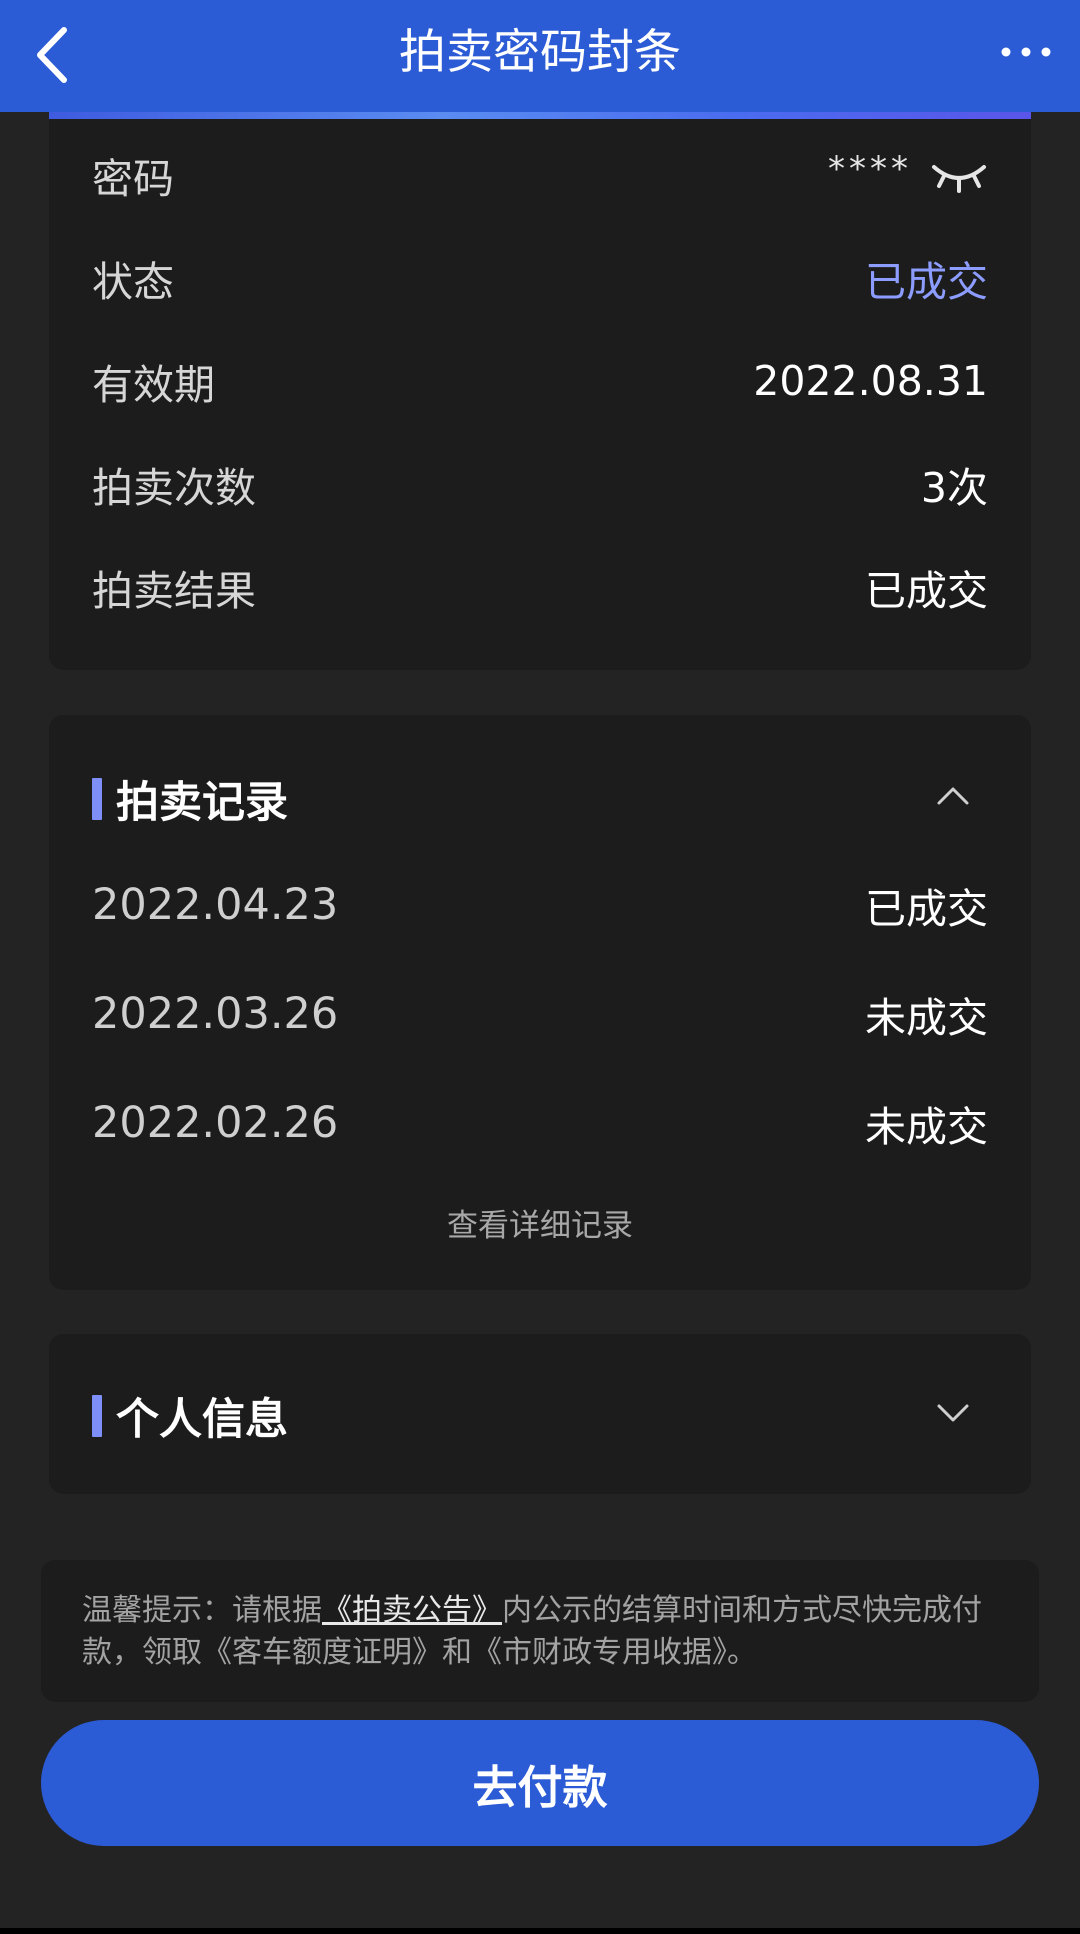 This screenshot has width=1080, height=1934. I want to click on tip-prefix: 温馨提示：请根据, so click(202, 1610).